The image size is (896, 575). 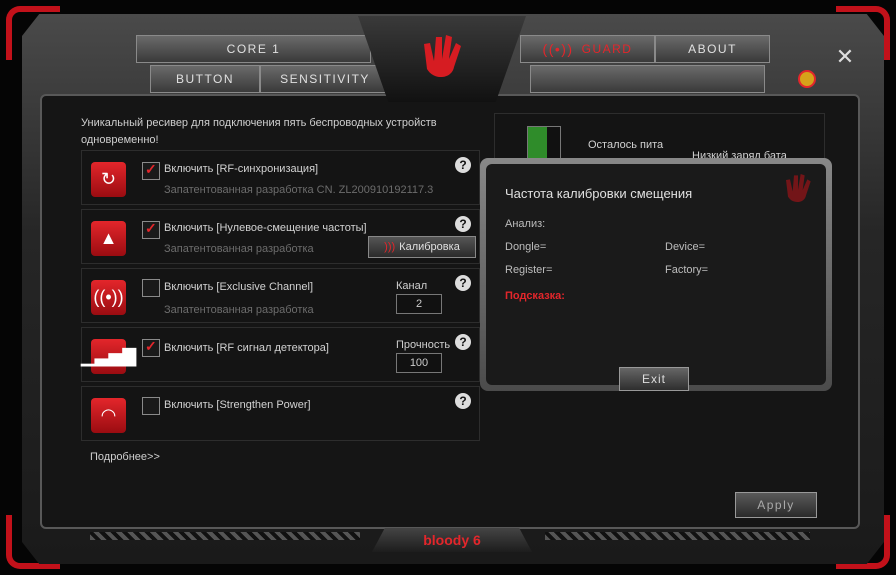 I want to click on feature-label: Включить [Нулевое-смещение частоты], so click(x=265, y=228).